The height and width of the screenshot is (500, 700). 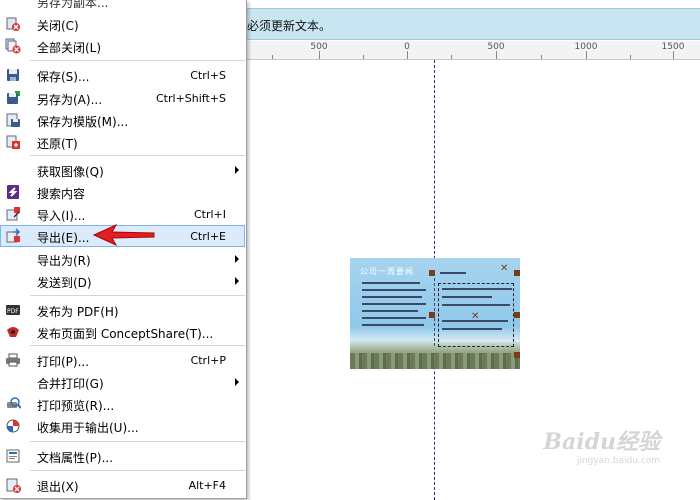 I want to click on menu-item-export-for: 导出为(R), so click(x=122, y=259).